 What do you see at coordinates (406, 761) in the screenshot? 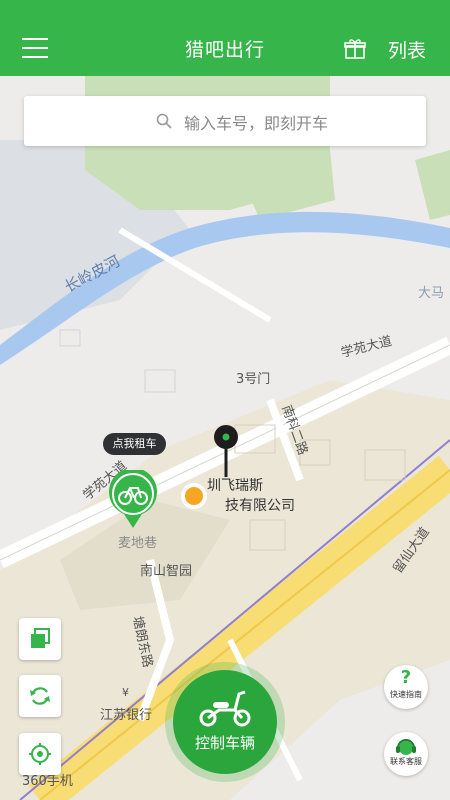
I see `customer-service-label: 联系客服` at bounding box center [406, 761].